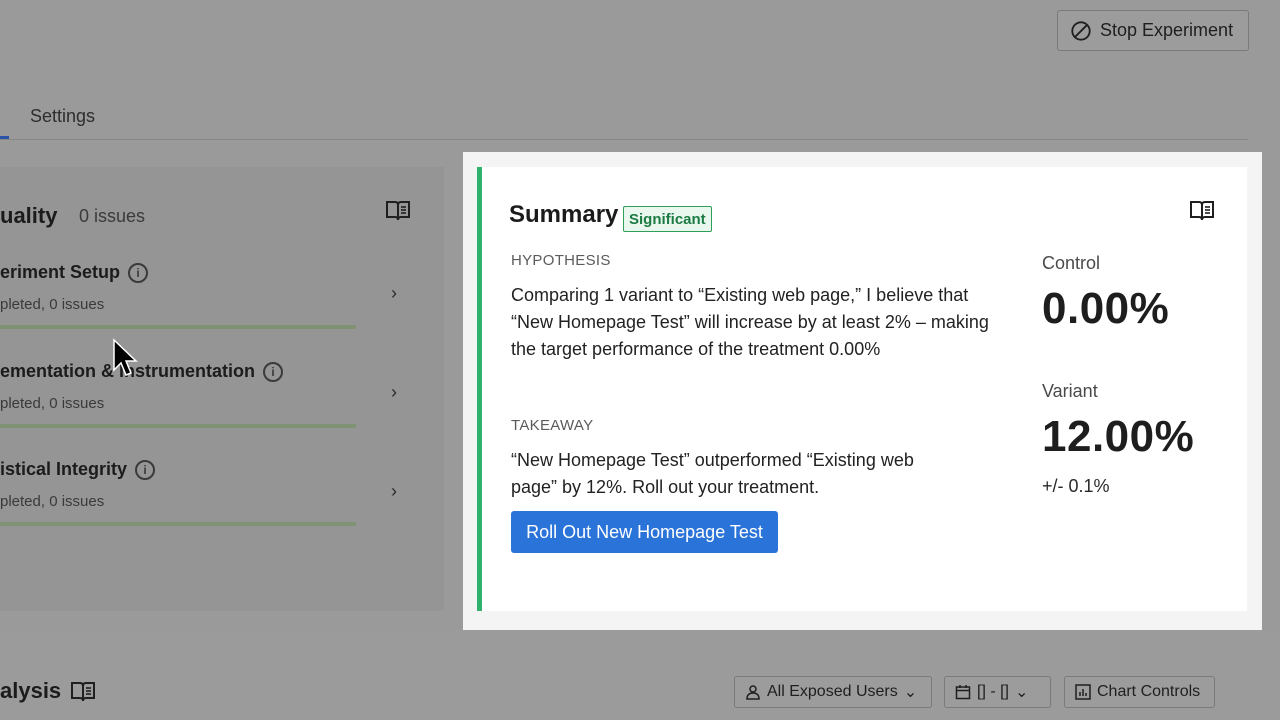 The height and width of the screenshot is (720, 1280). Describe the element at coordinates (993, 691) in the screenshot. I see `date-range-label: [] - []` at that location.